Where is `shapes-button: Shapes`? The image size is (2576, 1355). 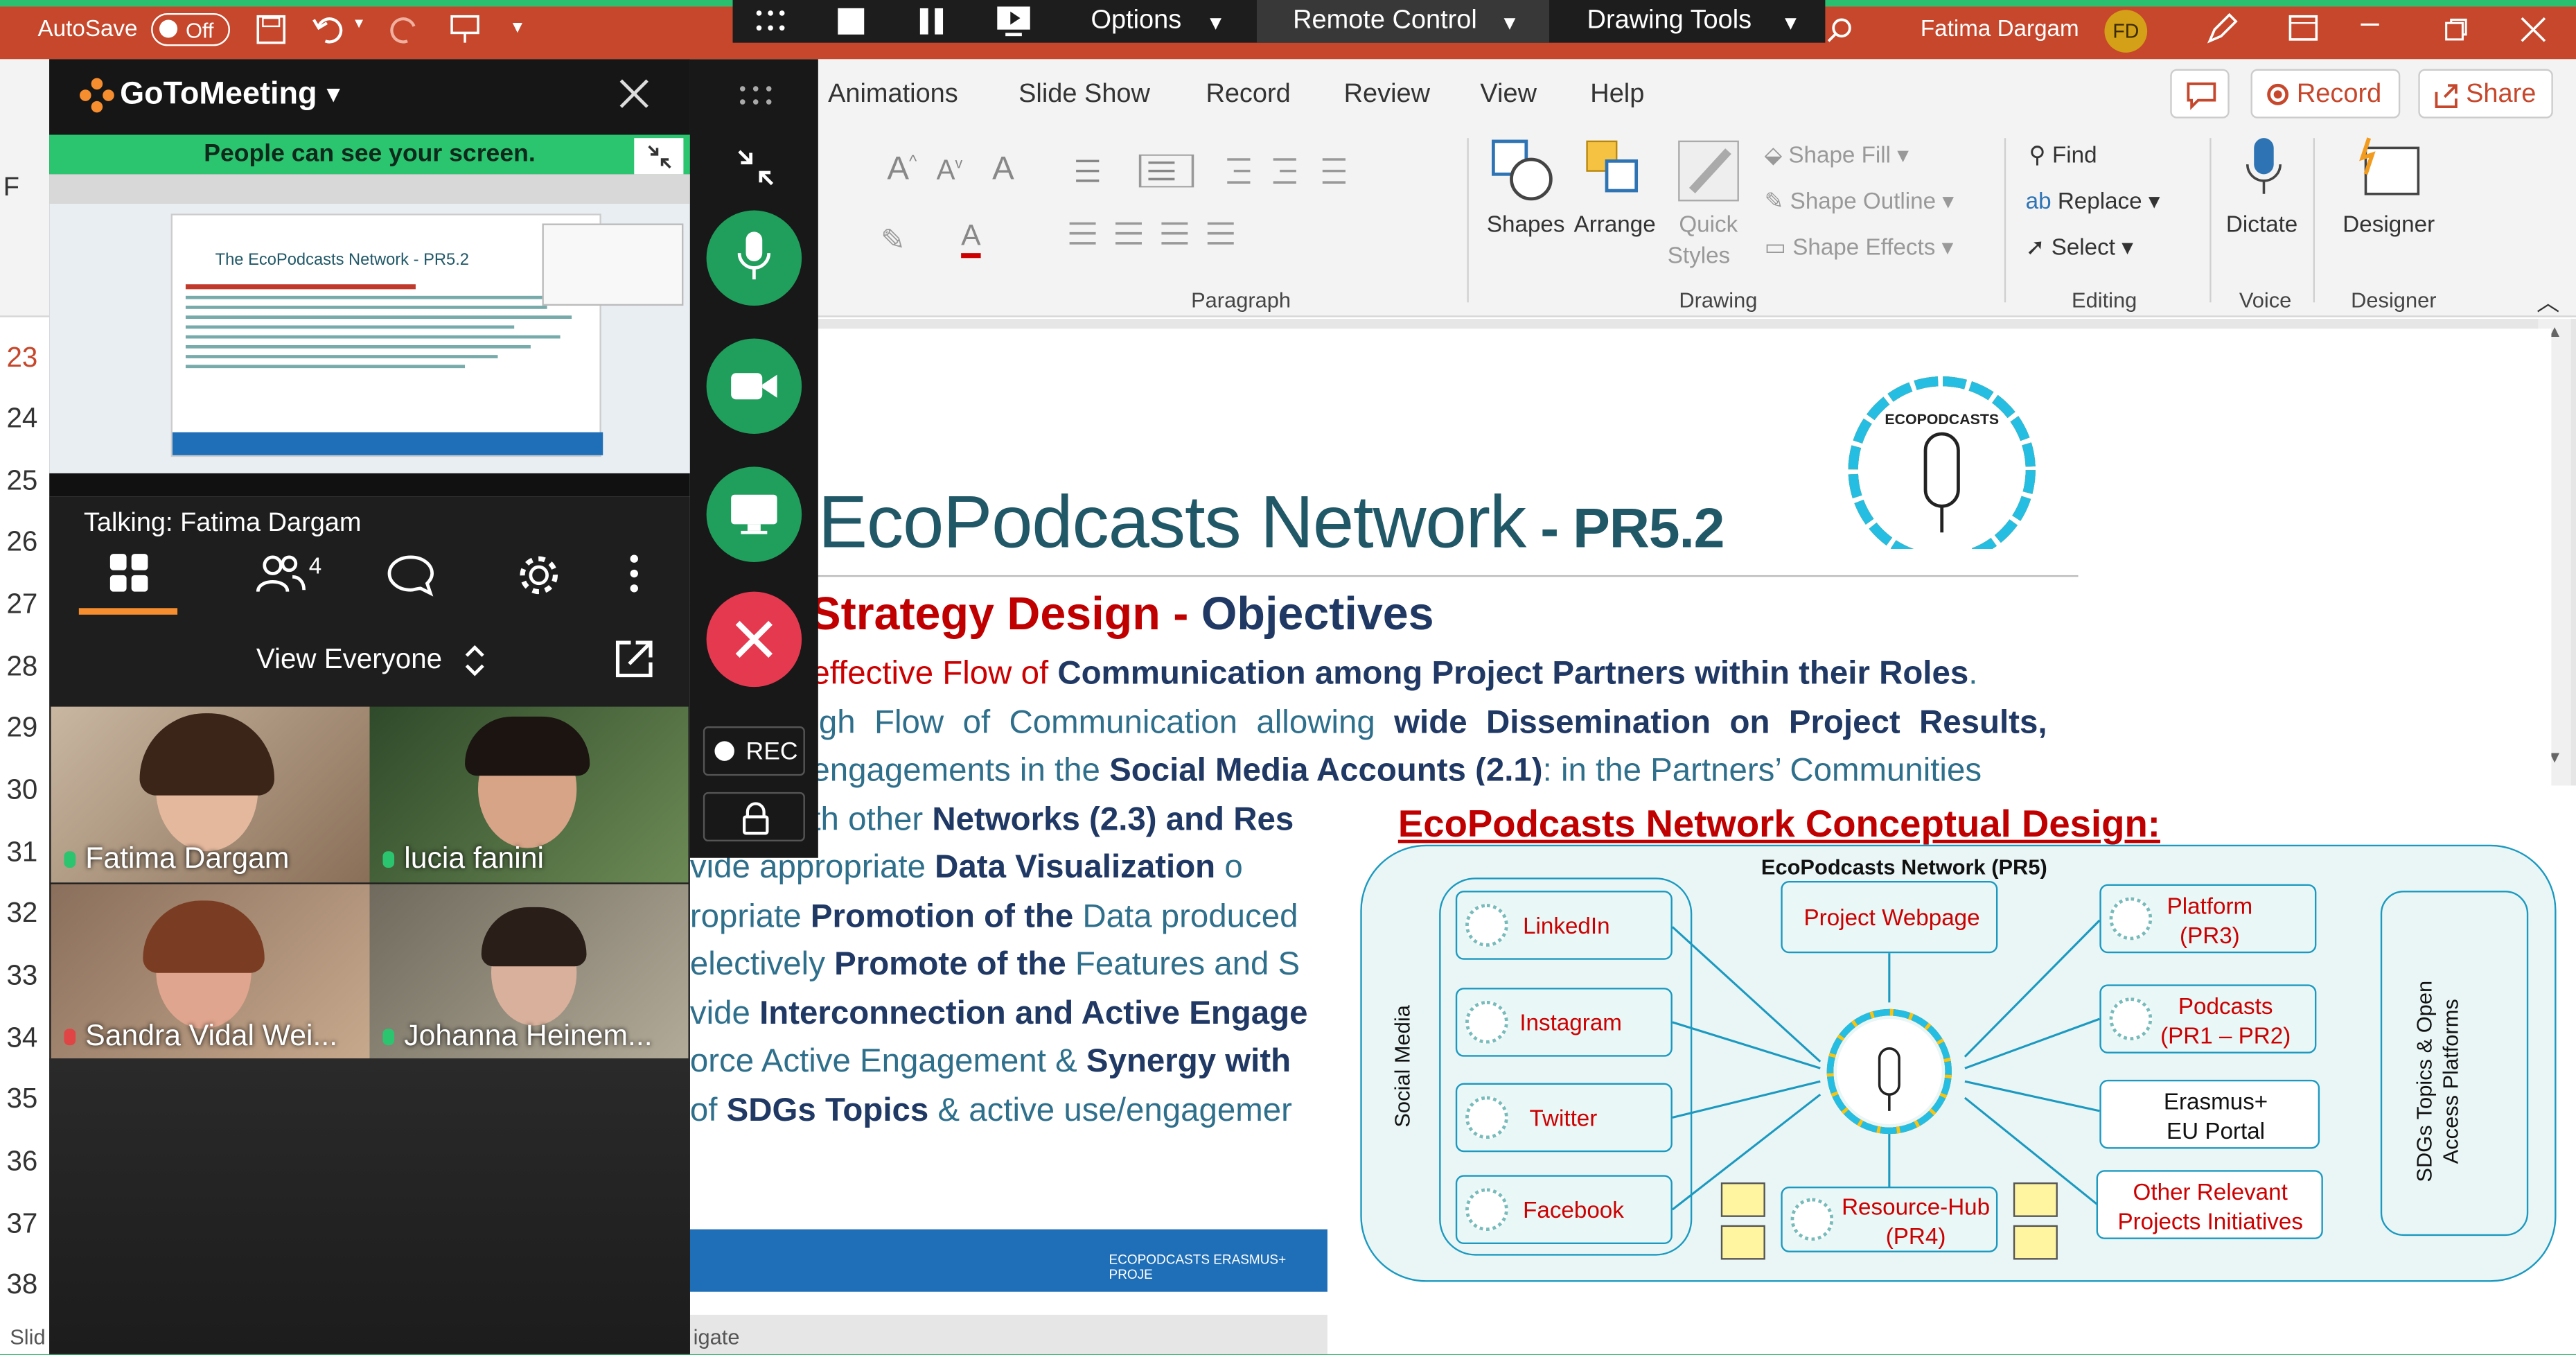 shapes-button: Shapes is located at coordinates (1526, 224).